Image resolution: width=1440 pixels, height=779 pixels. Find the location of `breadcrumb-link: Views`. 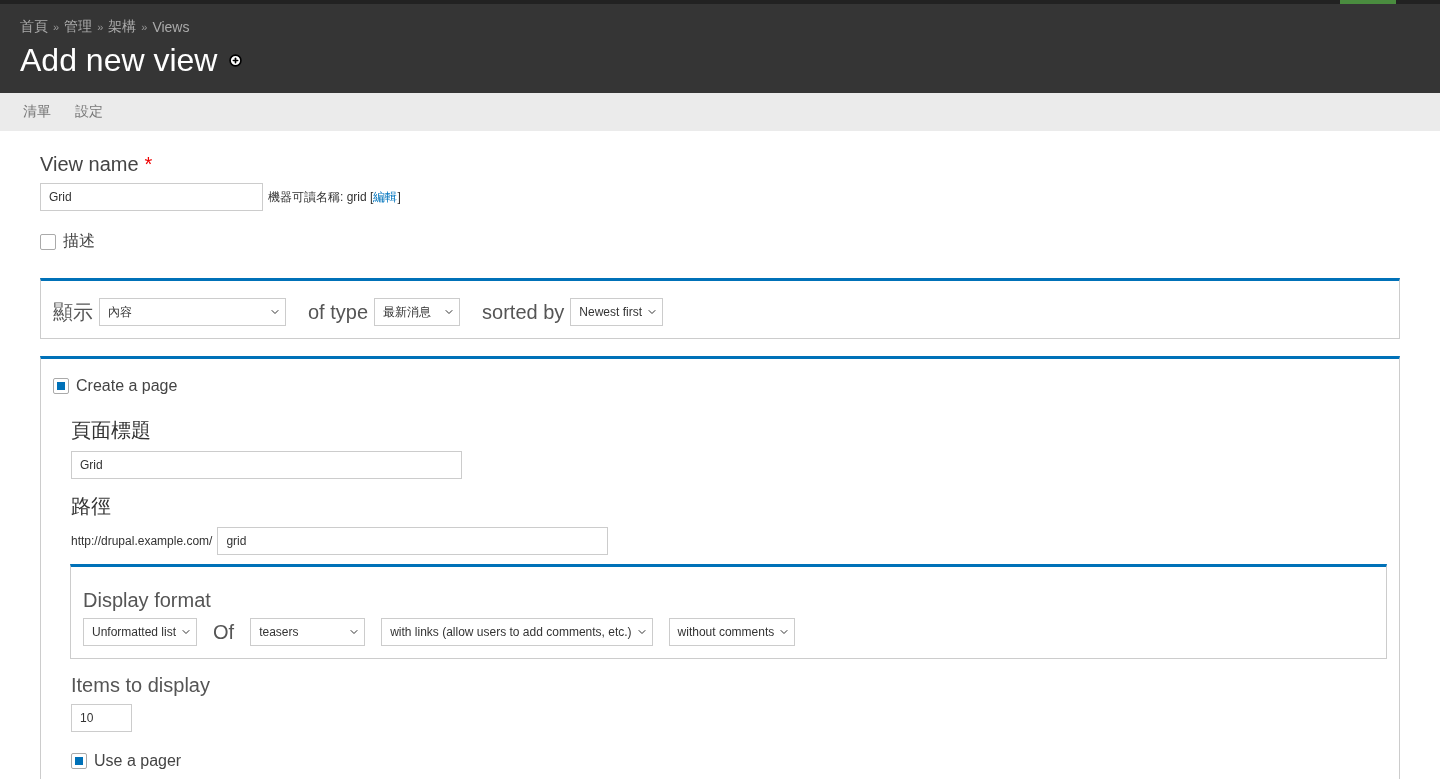

breadcrumb-link: Views is located at coordinates (171, 27).